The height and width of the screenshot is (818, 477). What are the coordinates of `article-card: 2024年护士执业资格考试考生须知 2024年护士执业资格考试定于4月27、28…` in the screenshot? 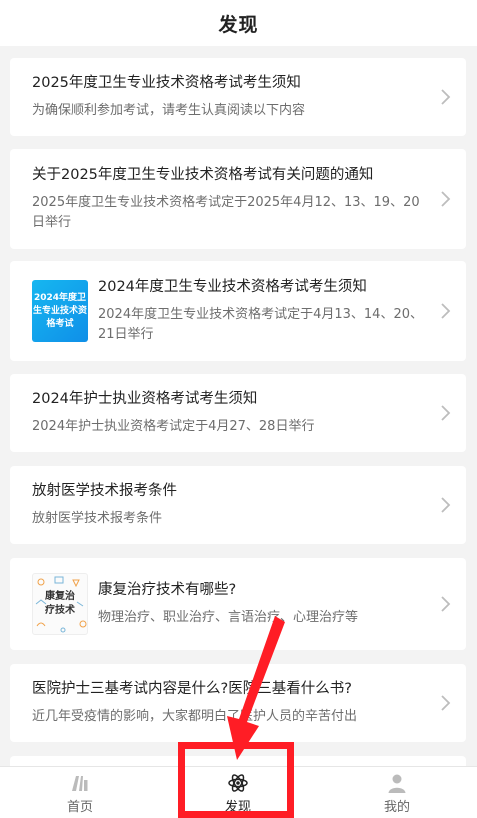 It's located at (238, 413).